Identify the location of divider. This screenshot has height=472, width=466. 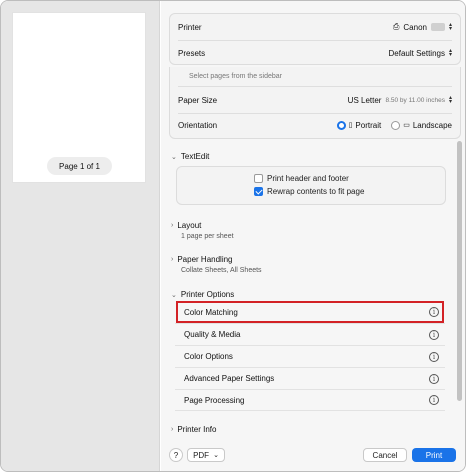
(315, 86).